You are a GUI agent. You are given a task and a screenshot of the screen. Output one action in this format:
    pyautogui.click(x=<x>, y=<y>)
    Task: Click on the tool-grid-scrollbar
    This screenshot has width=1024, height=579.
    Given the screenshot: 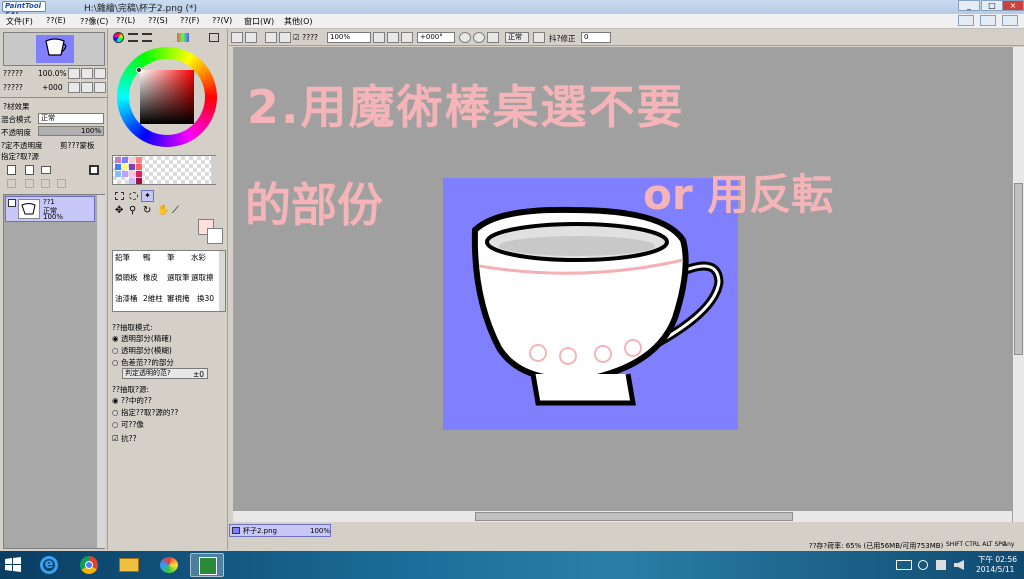 What is the action you would take?
    pyautogui.click(x=222, y=281)
    